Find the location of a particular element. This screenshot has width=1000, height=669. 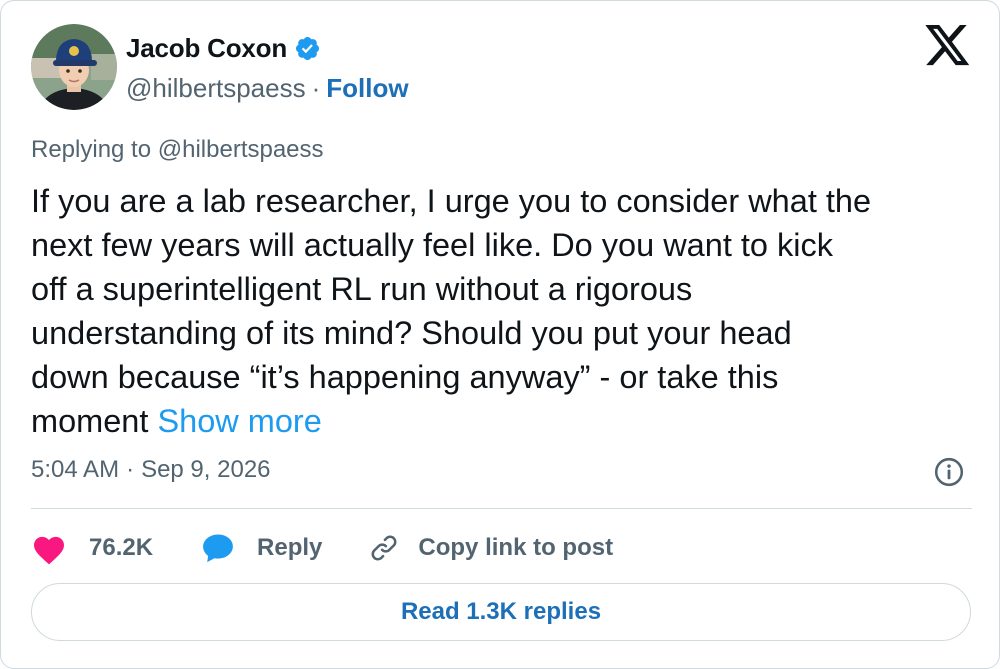

replying-to-handle: @hilbertspaess is located at coordinates (241, 149).